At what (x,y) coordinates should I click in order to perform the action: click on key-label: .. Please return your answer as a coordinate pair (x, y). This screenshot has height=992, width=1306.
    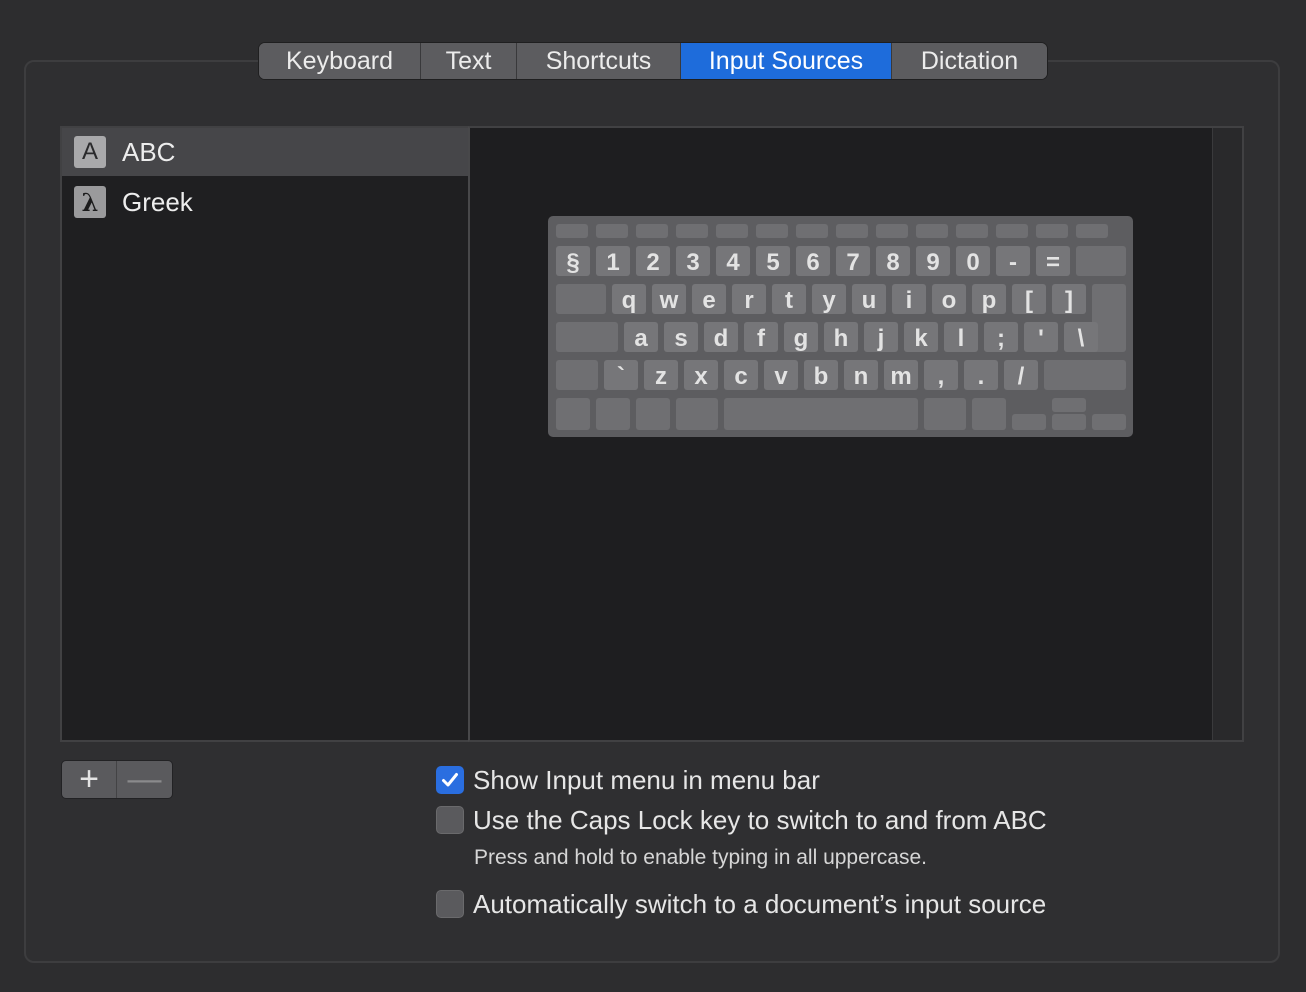
    Looking at the image, I should click on (981, 376).